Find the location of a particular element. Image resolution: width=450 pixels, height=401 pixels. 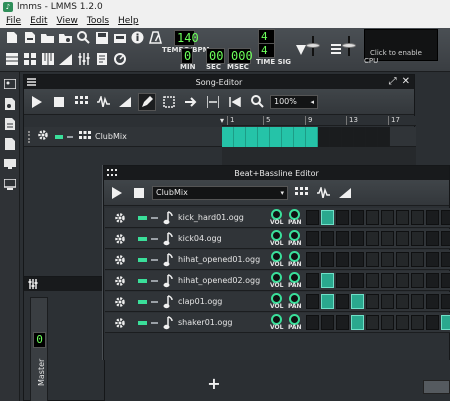

master-channel-strip: 0 Master is located at coordinates (39, 349).